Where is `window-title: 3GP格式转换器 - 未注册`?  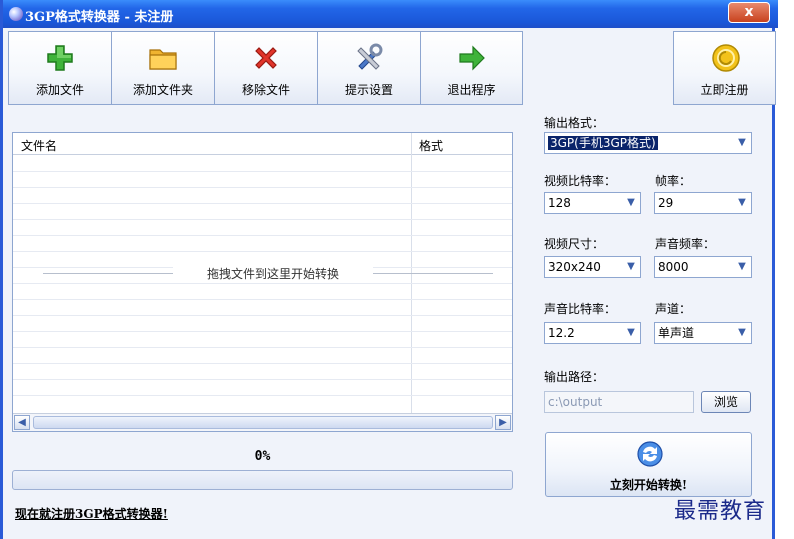 window-title: 3GP格式转换器 - 未注册 is located at coordinates (99, 17).